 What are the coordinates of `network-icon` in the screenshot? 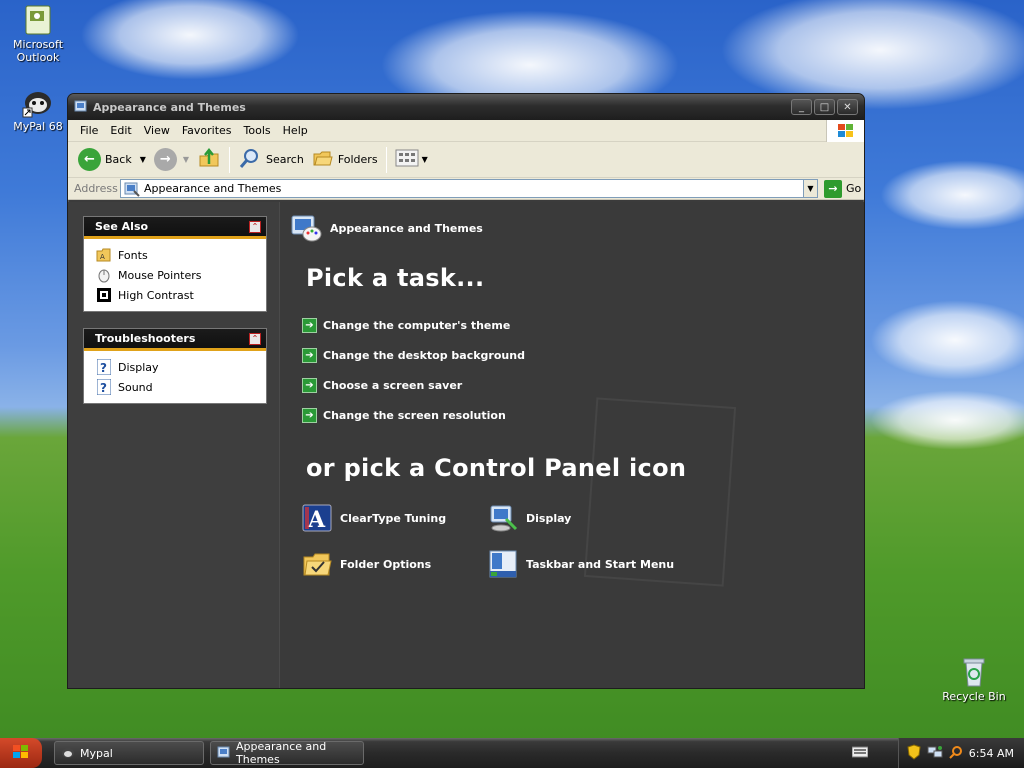 It's located at (935, 753).